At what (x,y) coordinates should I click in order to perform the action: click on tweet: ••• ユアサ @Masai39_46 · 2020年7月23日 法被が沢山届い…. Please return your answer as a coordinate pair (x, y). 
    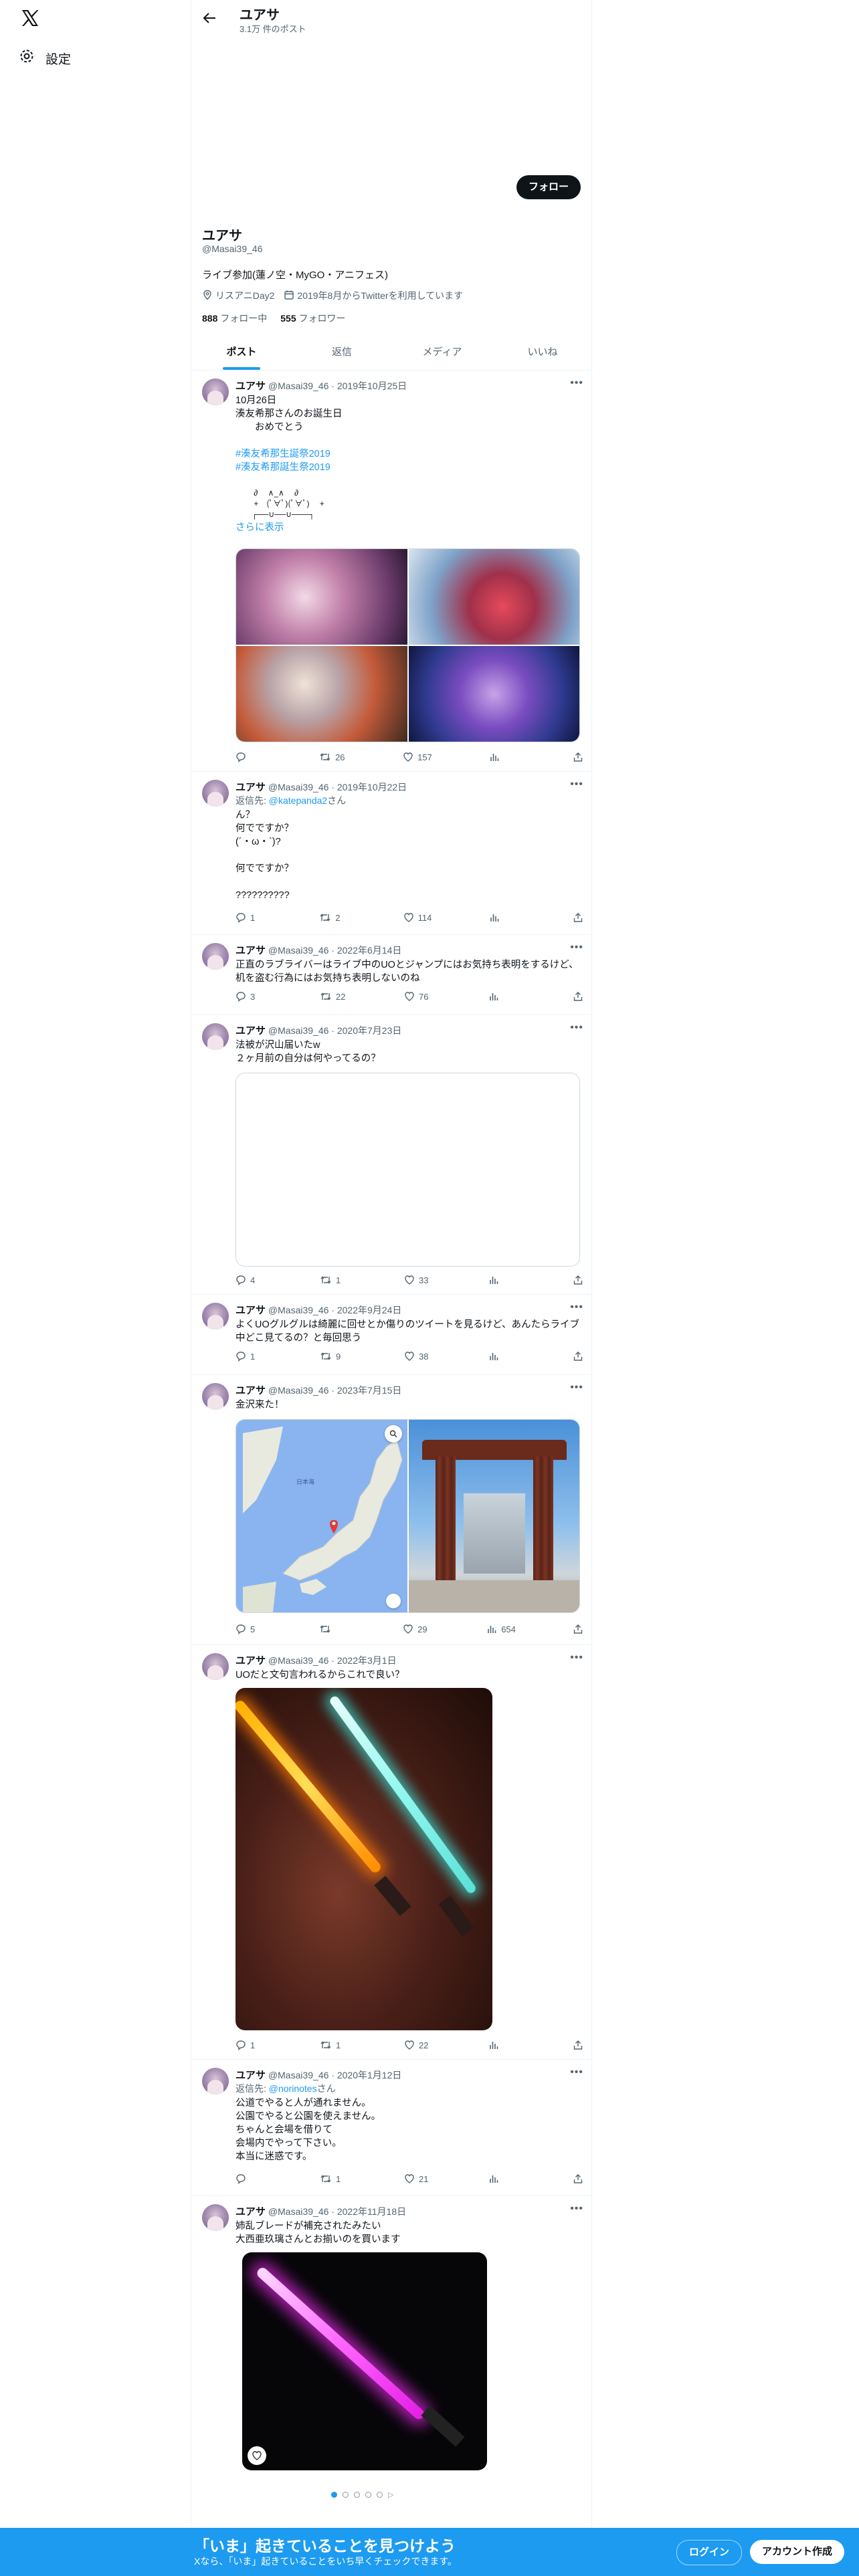
    Looking at the image, I should click on (391, 1155).